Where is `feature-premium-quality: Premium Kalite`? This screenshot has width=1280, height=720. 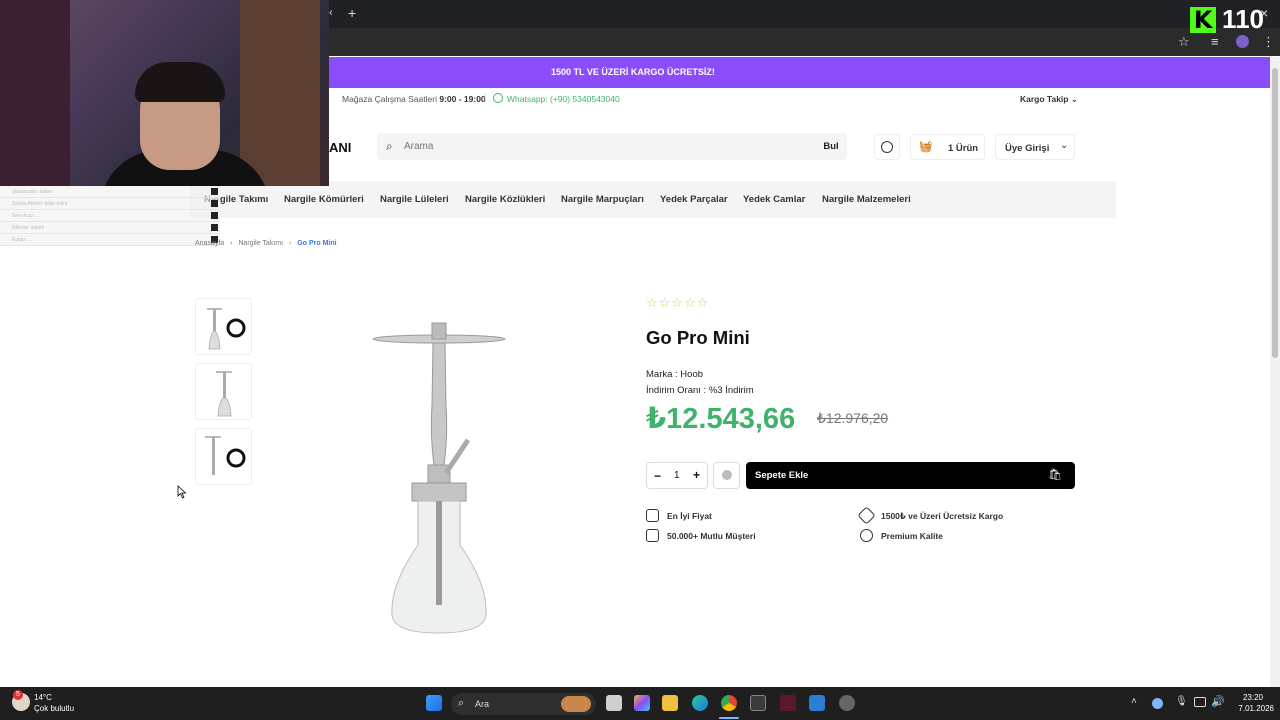
feature-premium-quality: Premium Kalite is located at coordinates (912, 536).